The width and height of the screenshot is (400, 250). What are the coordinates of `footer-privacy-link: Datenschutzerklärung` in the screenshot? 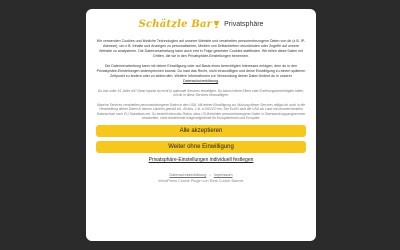 It's located at (187, 175).